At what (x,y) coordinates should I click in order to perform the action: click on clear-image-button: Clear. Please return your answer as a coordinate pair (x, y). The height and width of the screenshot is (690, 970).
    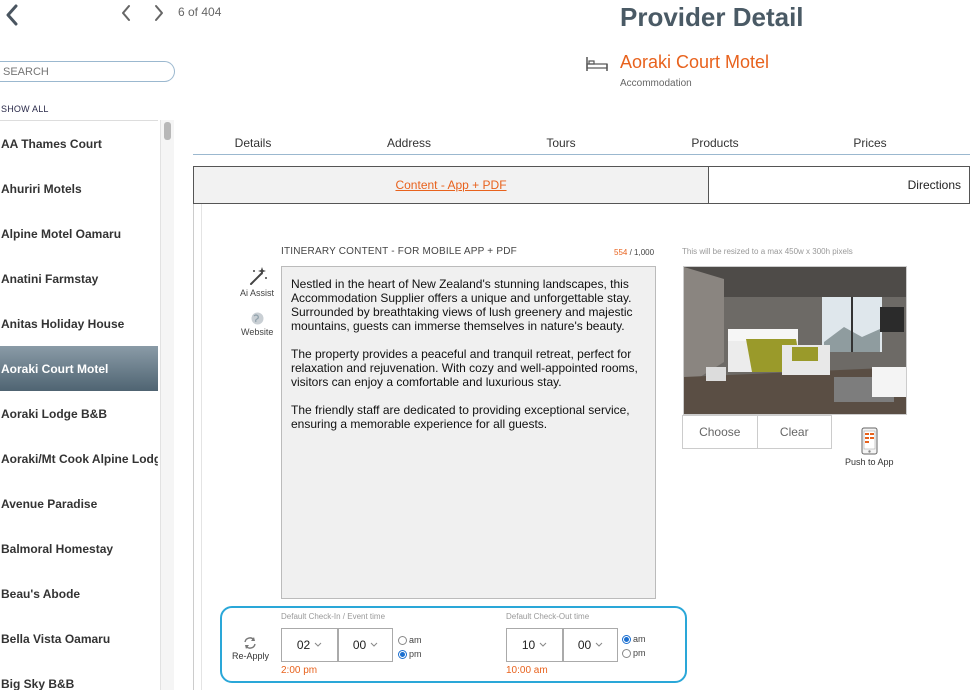
    Looking at the image, I should click on (794, 432).